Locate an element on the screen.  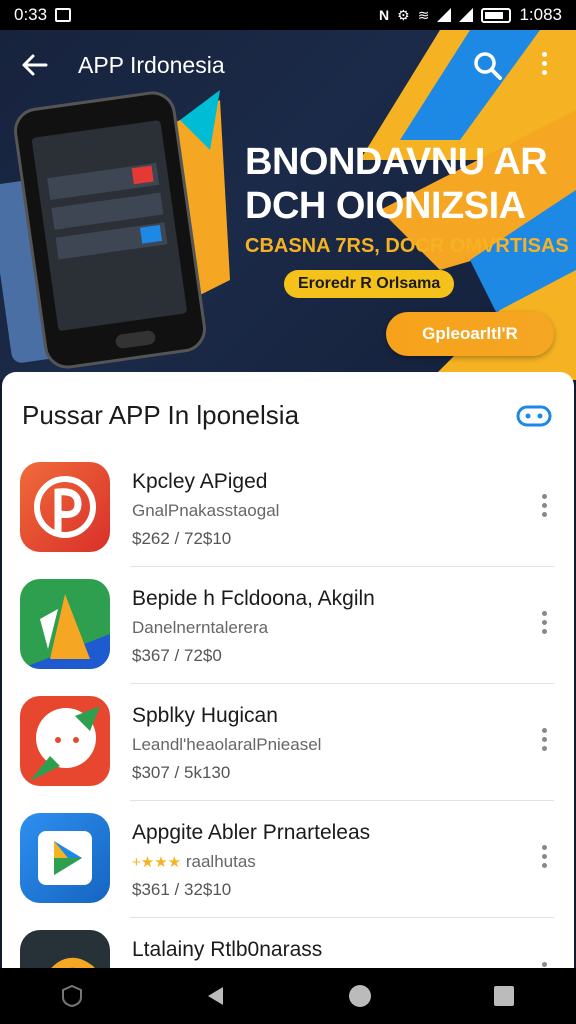
triangle-back-icon is located at coordinates (215, 996).